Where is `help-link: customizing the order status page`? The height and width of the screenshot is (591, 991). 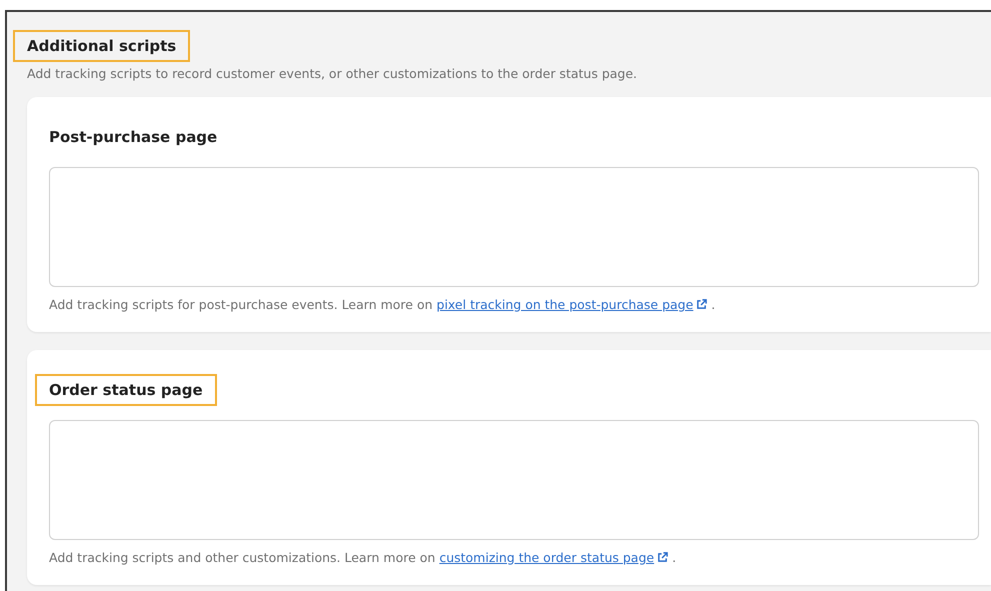 help-link: customizing the order status page is located at coordinates (553, 557).